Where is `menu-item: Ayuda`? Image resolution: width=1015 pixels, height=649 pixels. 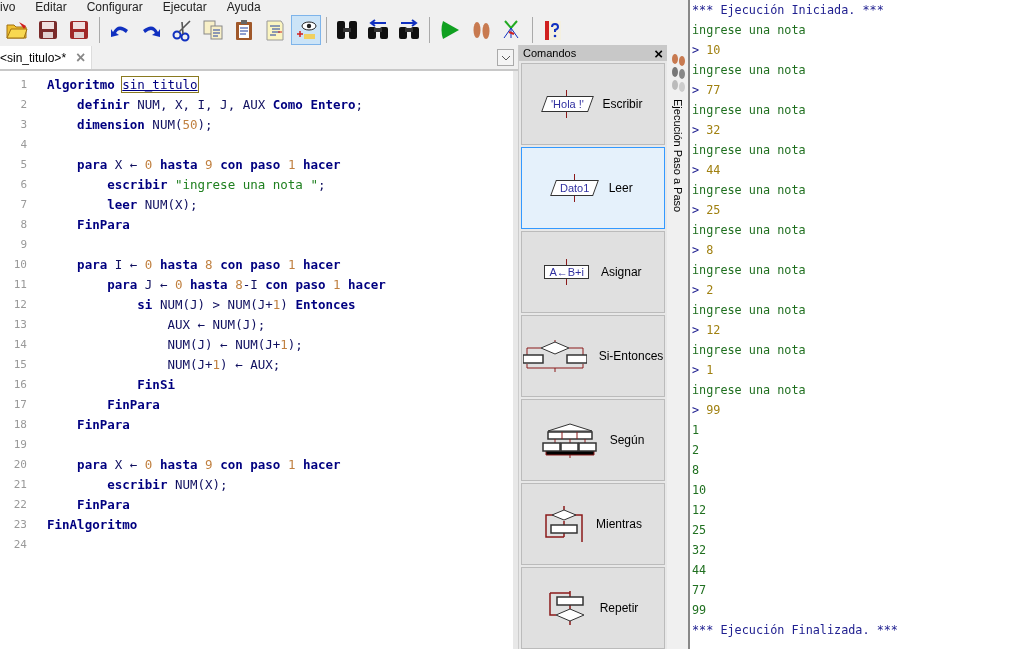 menu-item: Ayuda is located at coordinates (243, 7).